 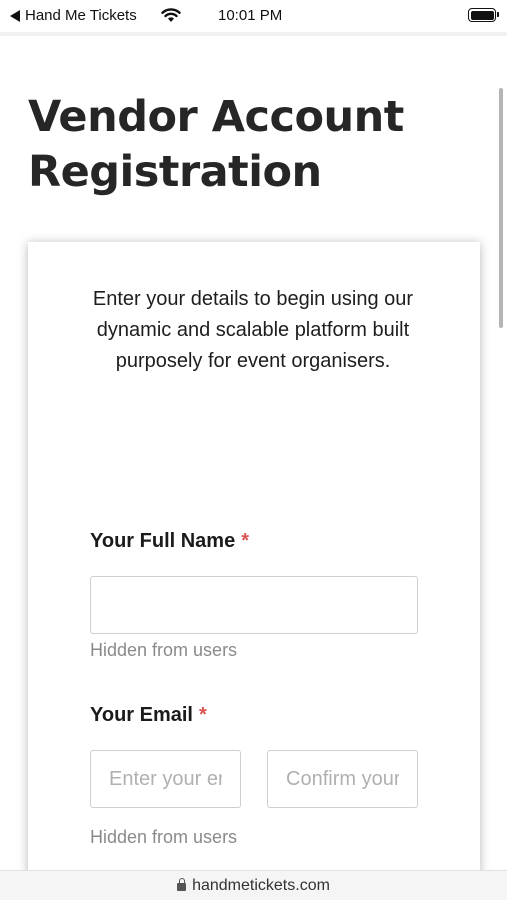 What do you see at coordinates (261, 885) in the screenshot?
I see `url-text: handmetickets.com` at bounding box center [261, 885].